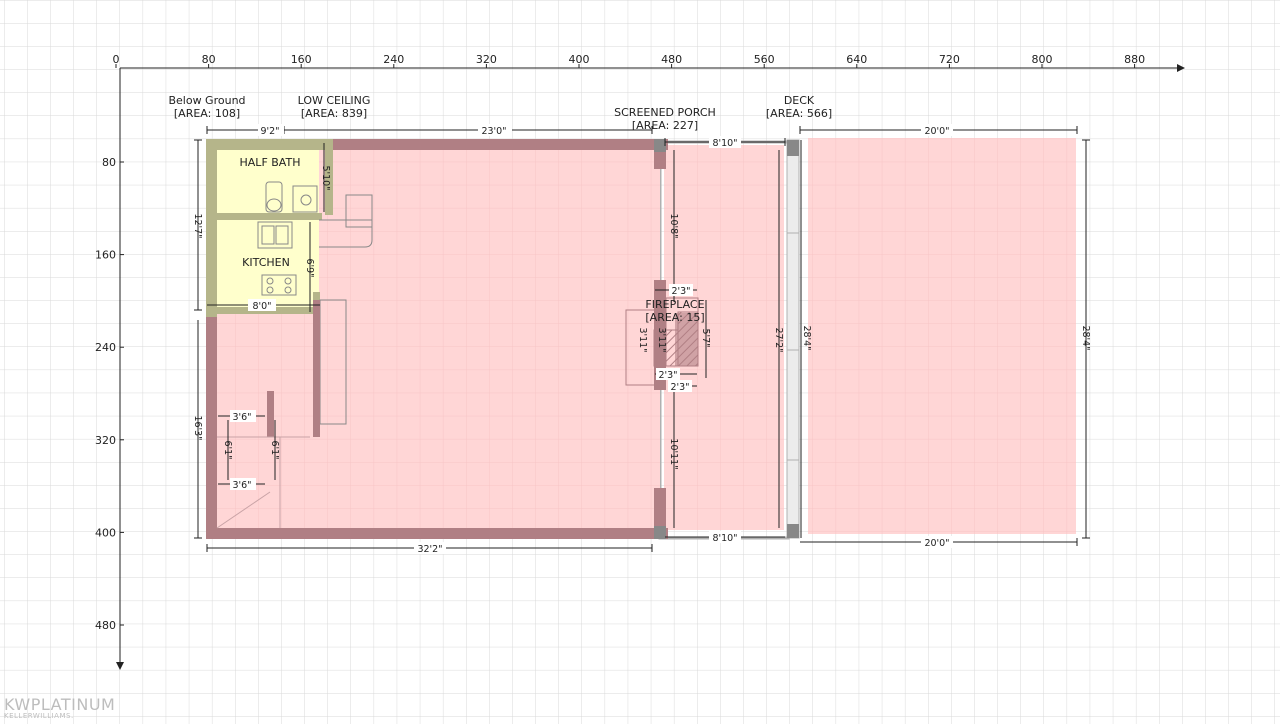 This screenshot has width=1280, height=724. Describe the element at coordinates (261, 306) in the screenshot. I see `dim-8-0: 8'0"` at that location.